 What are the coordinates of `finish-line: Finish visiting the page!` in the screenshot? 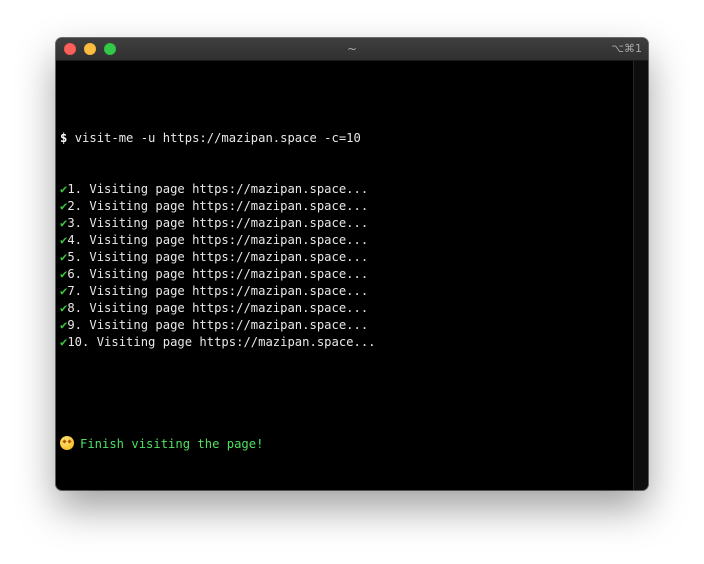 It's located at (345, 444).